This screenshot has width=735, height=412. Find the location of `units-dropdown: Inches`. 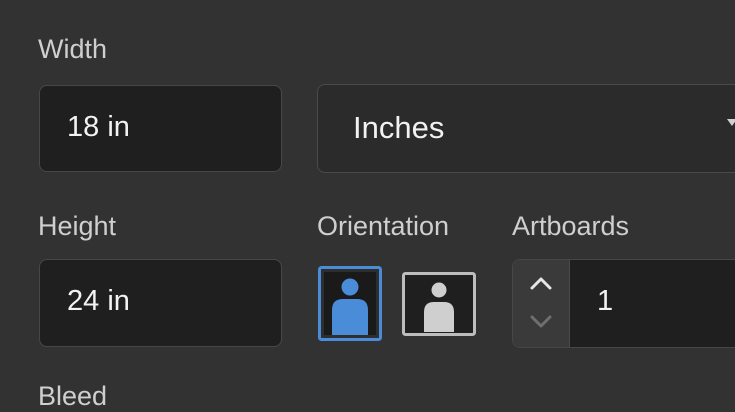

units-dropdown: Inches is located at coordinates (526, 128).